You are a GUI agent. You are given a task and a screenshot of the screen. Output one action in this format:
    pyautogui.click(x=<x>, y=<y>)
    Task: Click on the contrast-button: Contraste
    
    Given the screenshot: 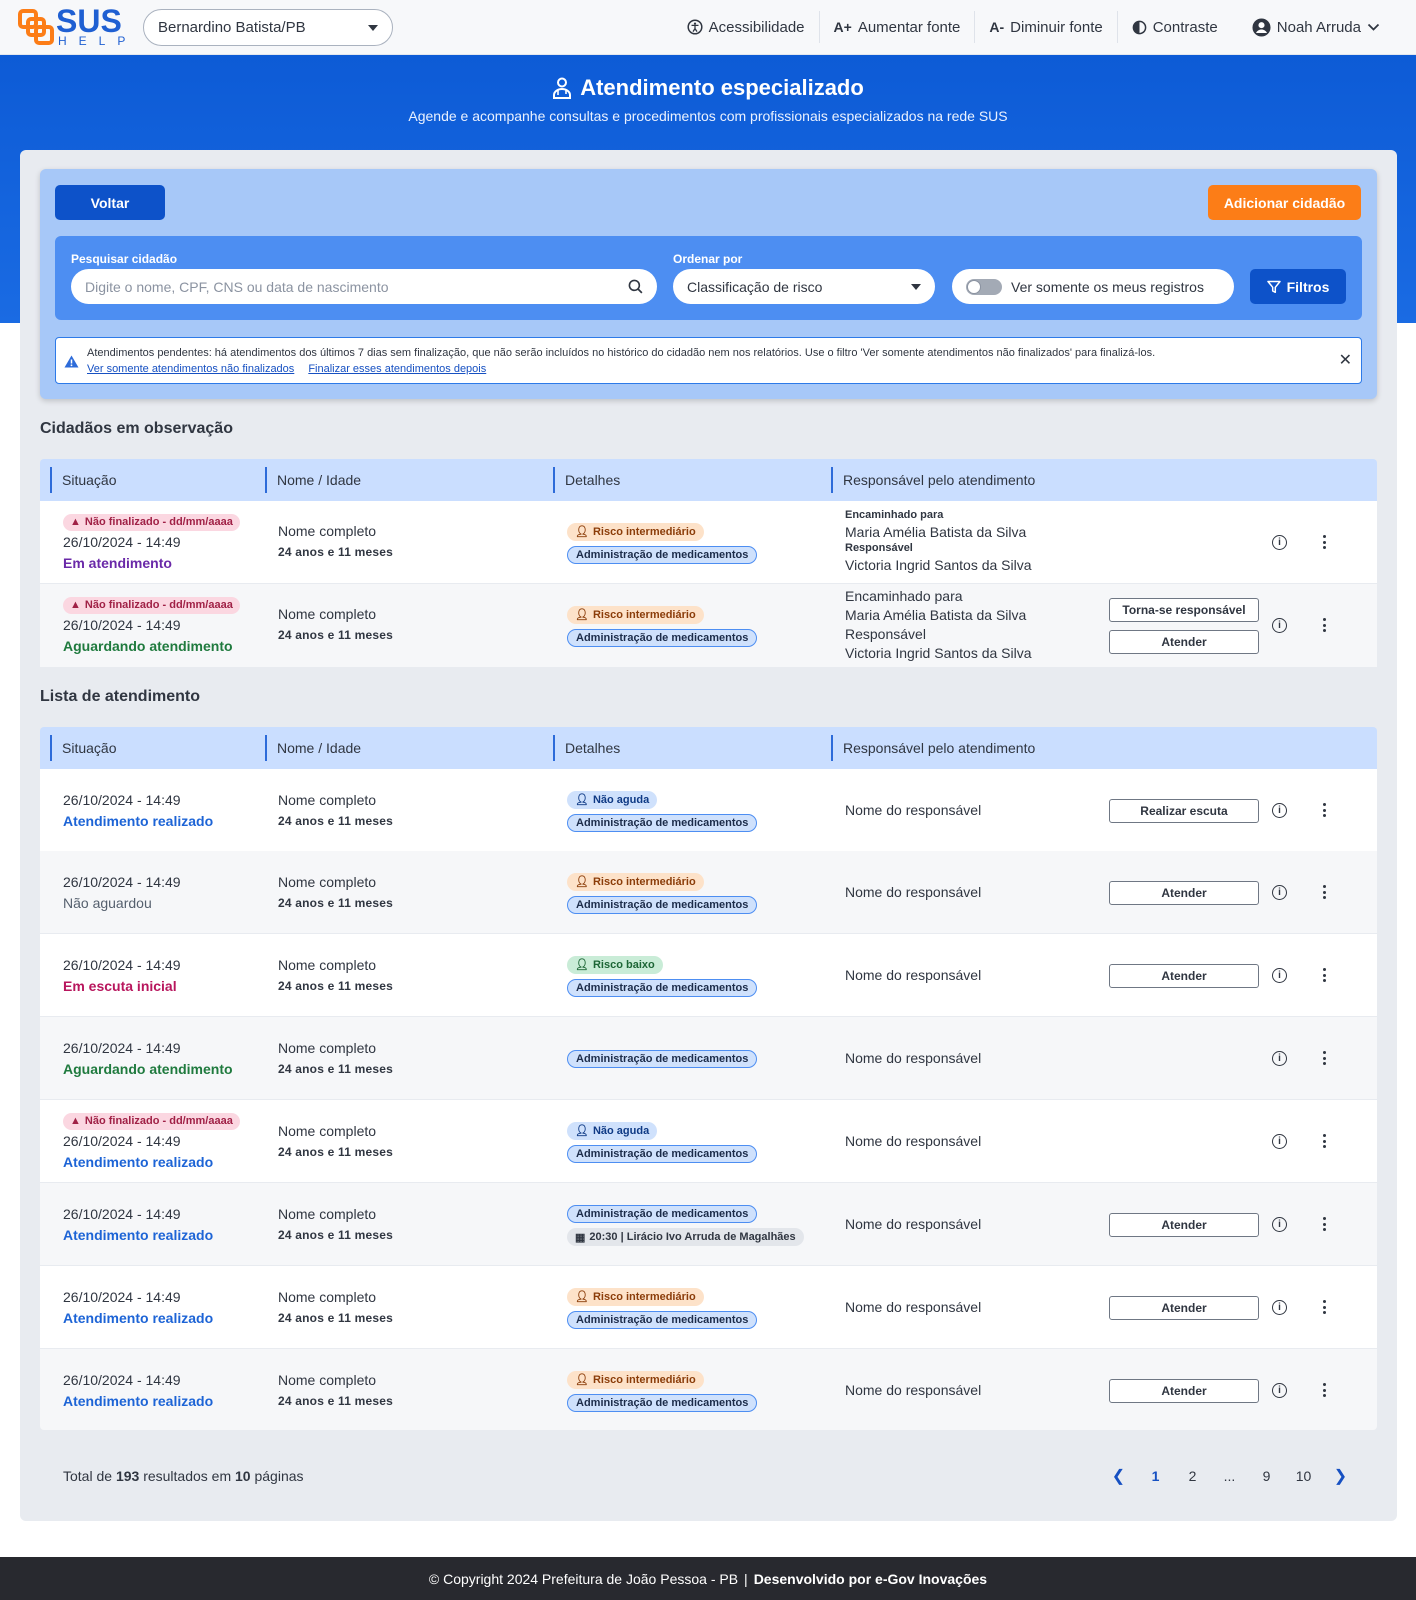 What is the action you would take?
    pyautogui.click(x=1175, y=27)
    